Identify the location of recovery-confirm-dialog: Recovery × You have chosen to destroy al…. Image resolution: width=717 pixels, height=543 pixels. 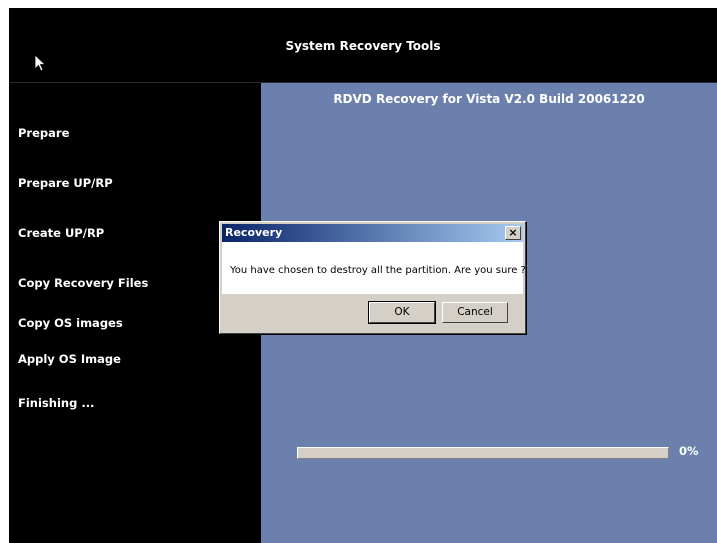
(372, 277).